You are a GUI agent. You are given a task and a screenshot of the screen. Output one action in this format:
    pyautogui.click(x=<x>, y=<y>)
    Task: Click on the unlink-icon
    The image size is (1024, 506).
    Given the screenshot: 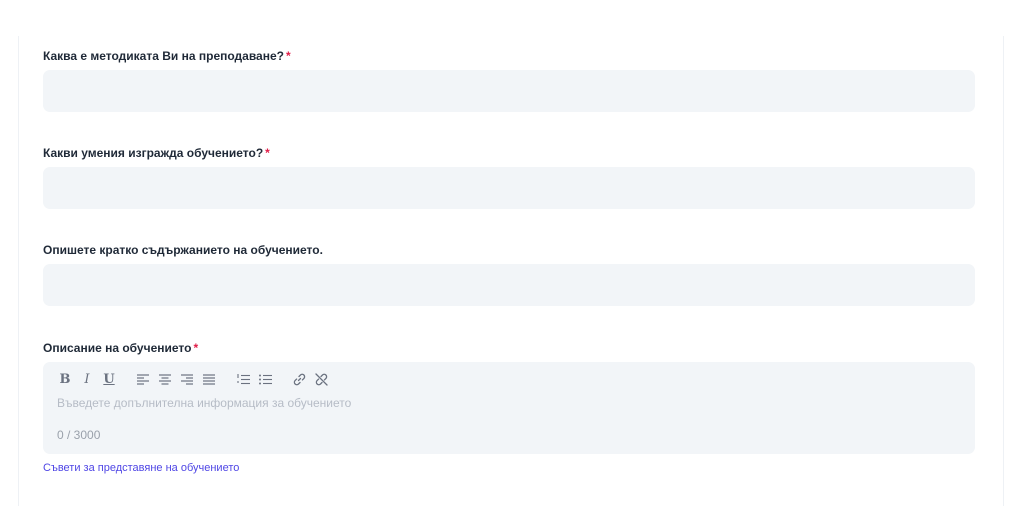 What is the action you would take?
    pyautogui.click(x=321, y=379)
    